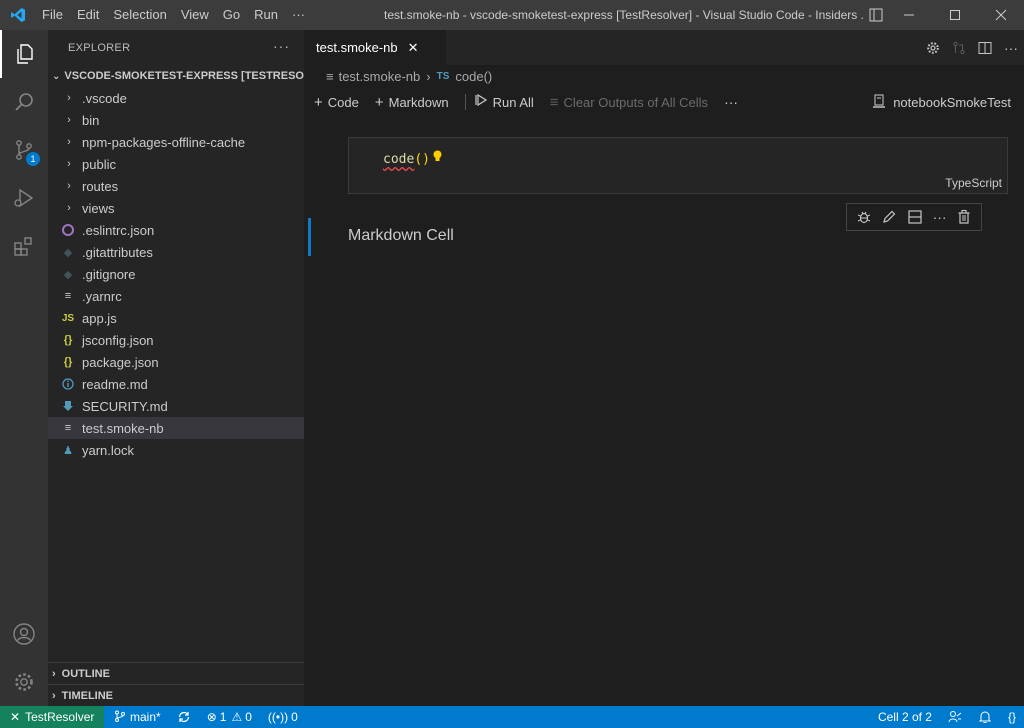 This screenshot has height=728, width=1024. What do you see at coordinates (176, 164) in the screenshot?
I see `tree-folder-public: › public` at bounding box center [176, 164].